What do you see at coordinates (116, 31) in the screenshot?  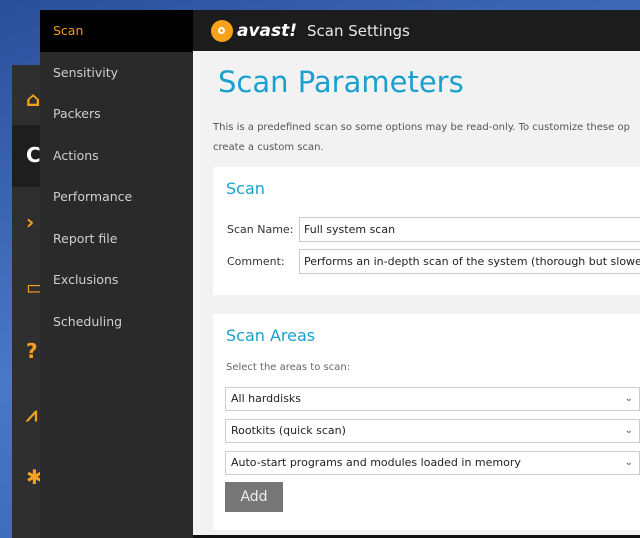 I see `sidebar-item-scan: Scan` at bounding box center [116, 31].